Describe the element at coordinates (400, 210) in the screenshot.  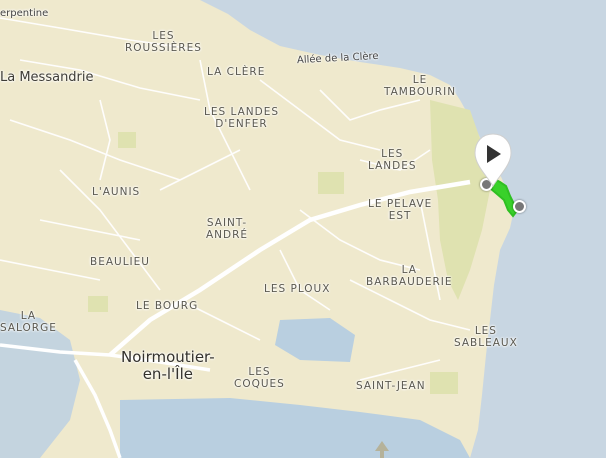
I see `label-le-pelave-est: LE PELAVE EST` at that location.